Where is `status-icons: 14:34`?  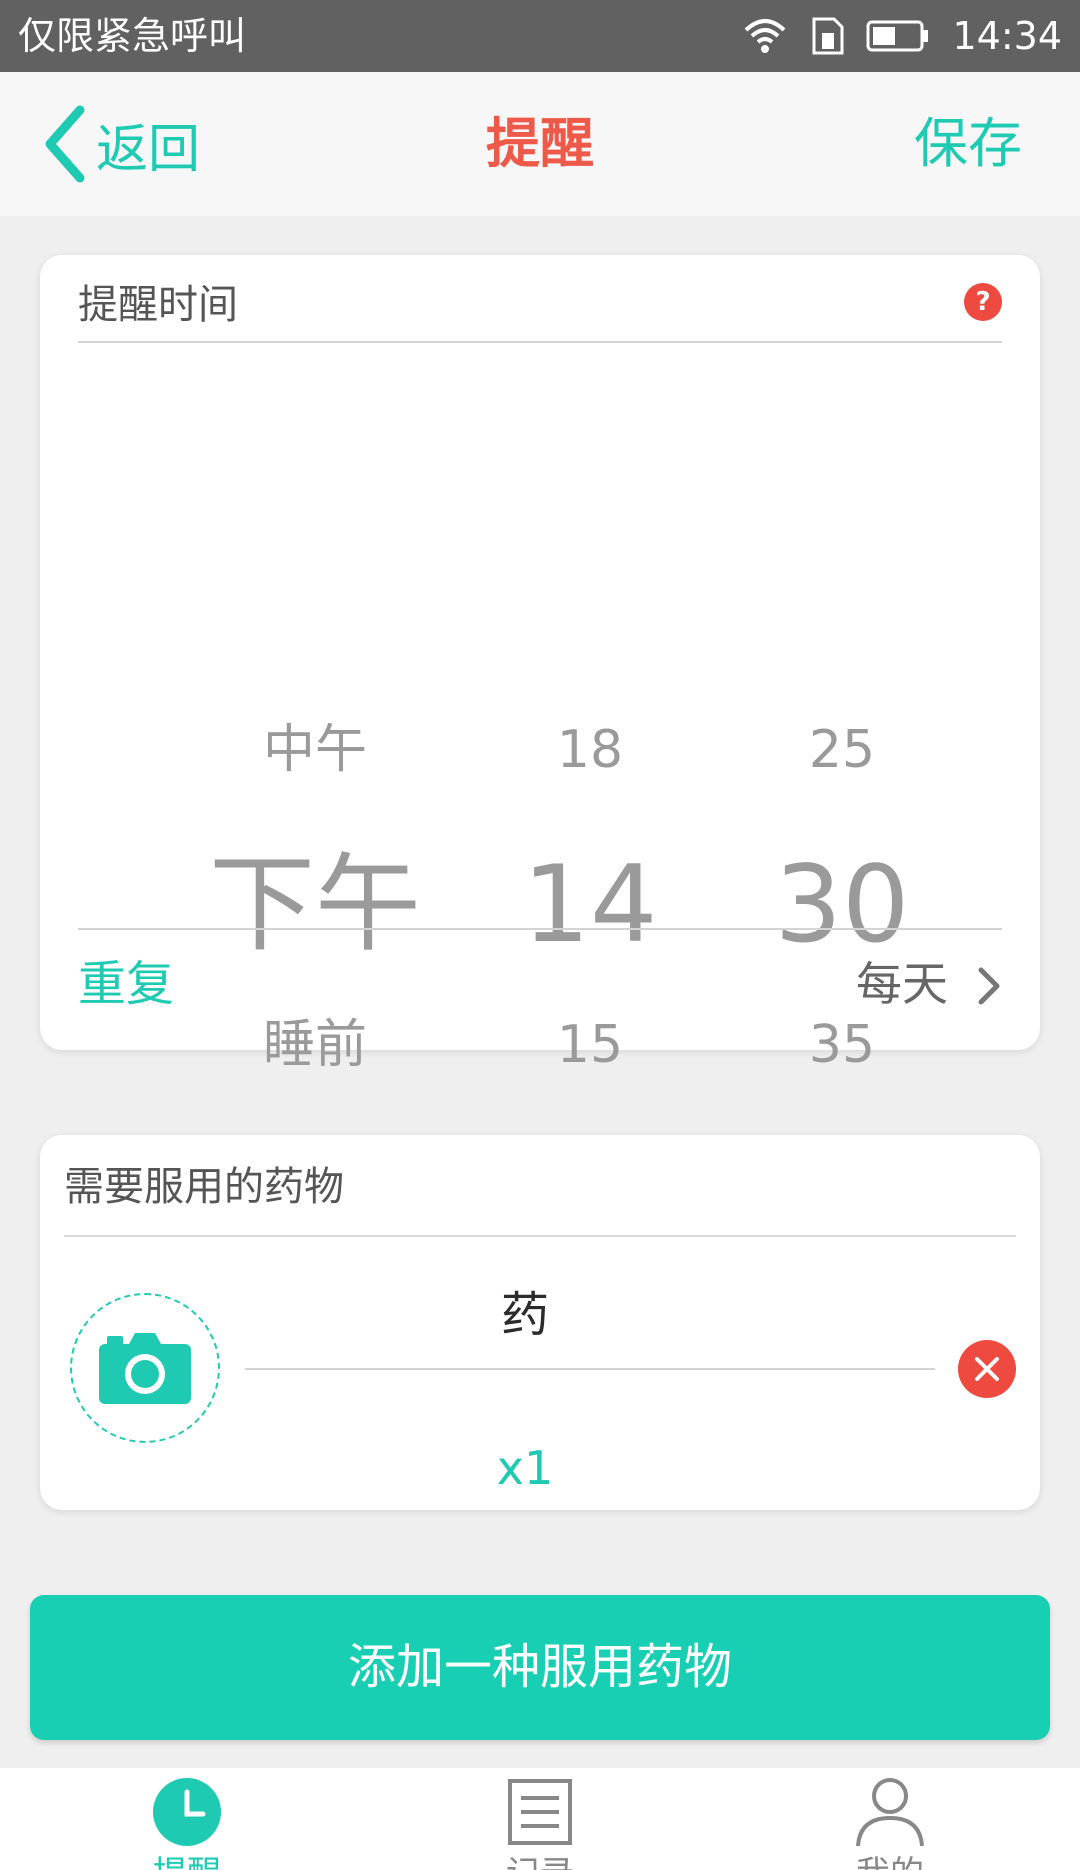
status-icons: 14:34 is located at coordinates (902, 36).